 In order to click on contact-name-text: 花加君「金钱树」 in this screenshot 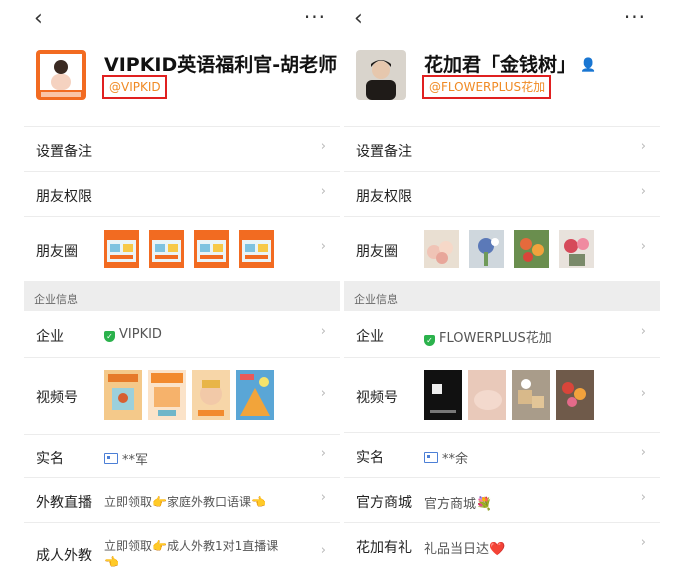, I will do `click(500, 65)`.